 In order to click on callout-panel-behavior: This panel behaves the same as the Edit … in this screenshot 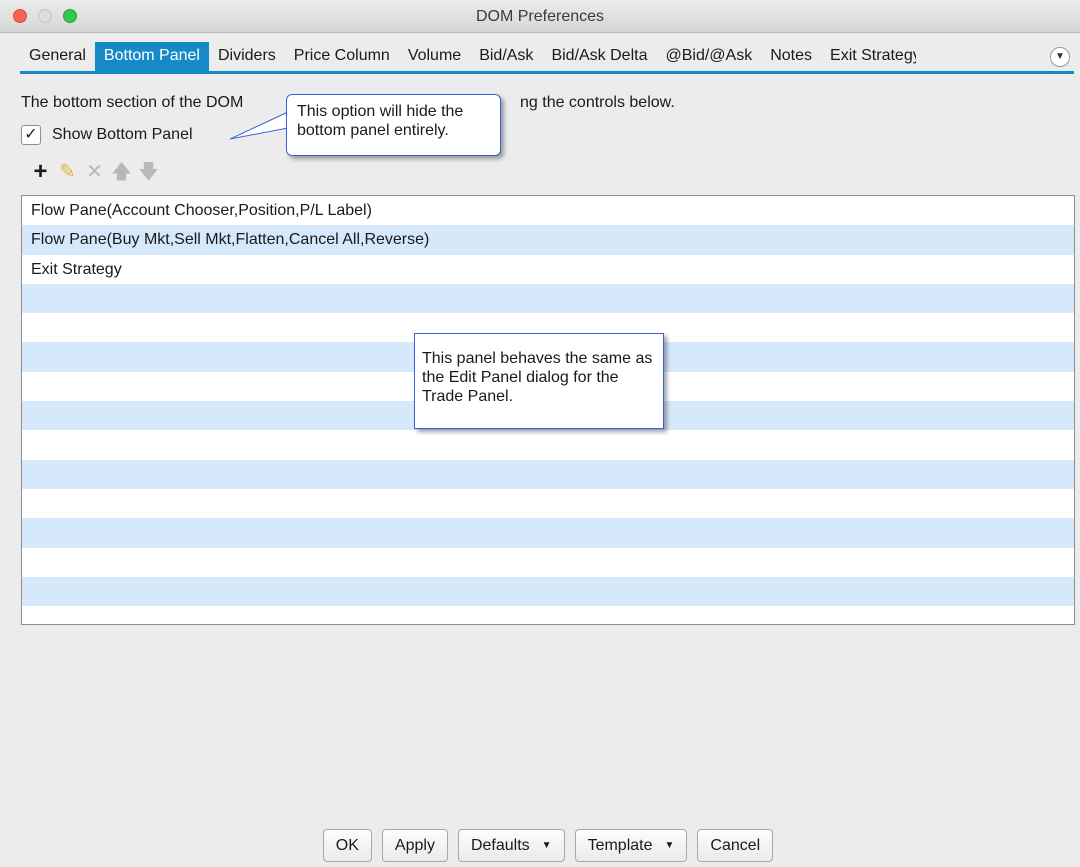, I will do `click(539, 381)`.